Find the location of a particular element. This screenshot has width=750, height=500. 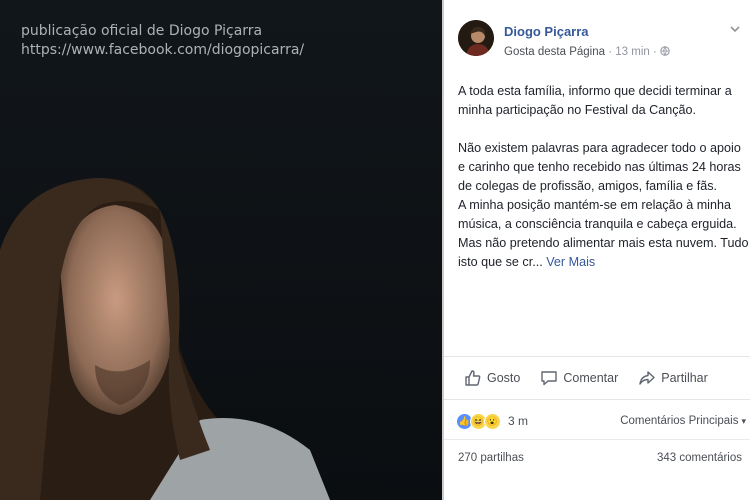

avatar is located at coordinates (476, 38).